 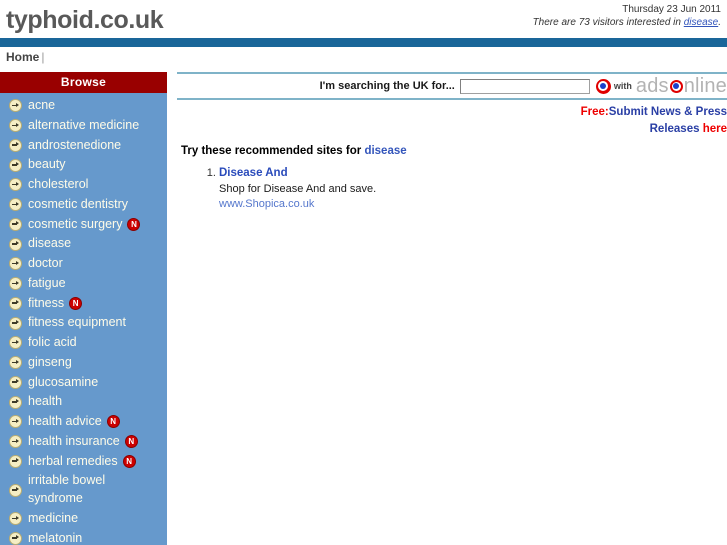 I want to click on sidebar-item-medicine: medicine, so click(x=83, y=519).